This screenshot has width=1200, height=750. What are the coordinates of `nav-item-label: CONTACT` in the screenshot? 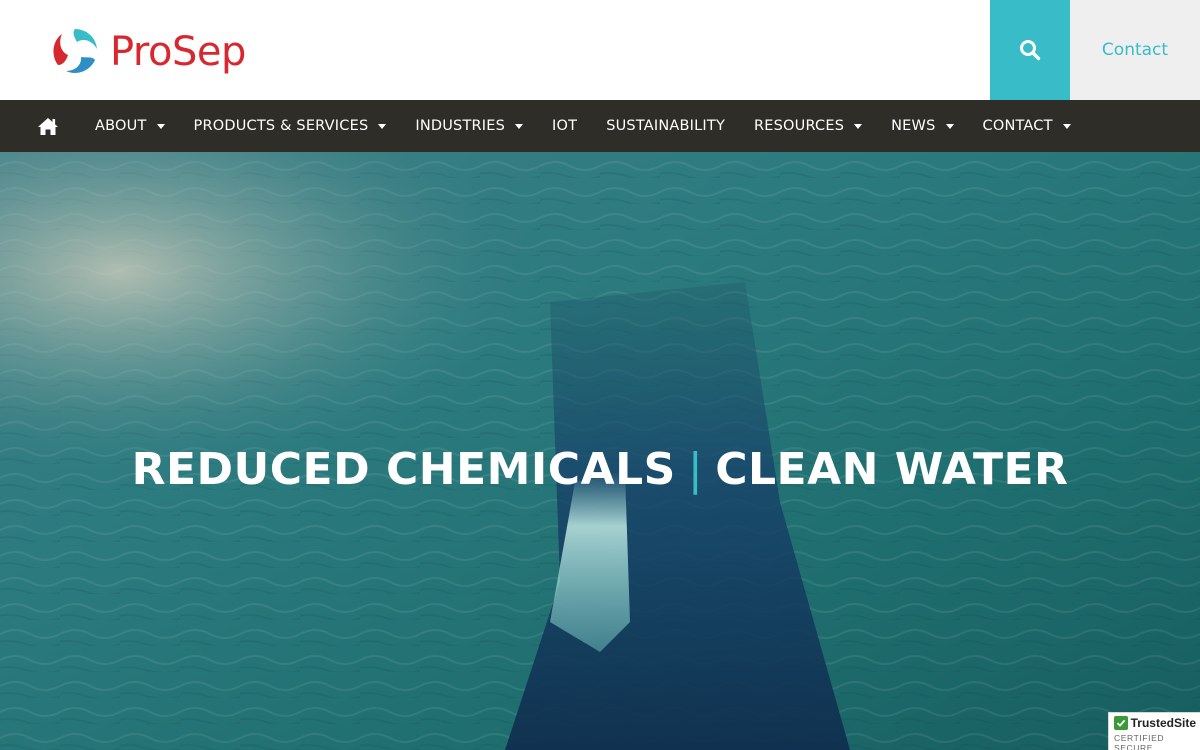 It's located at (1017, 126).